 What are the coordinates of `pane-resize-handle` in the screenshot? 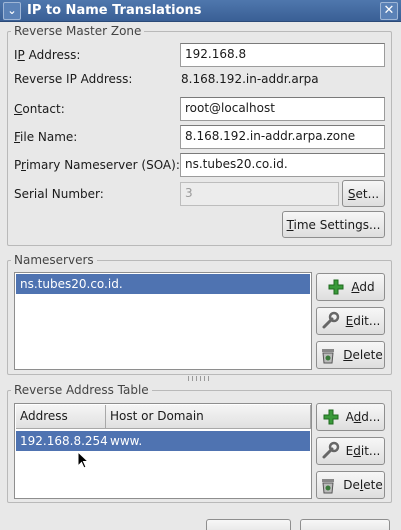 It's located at (200, 378).